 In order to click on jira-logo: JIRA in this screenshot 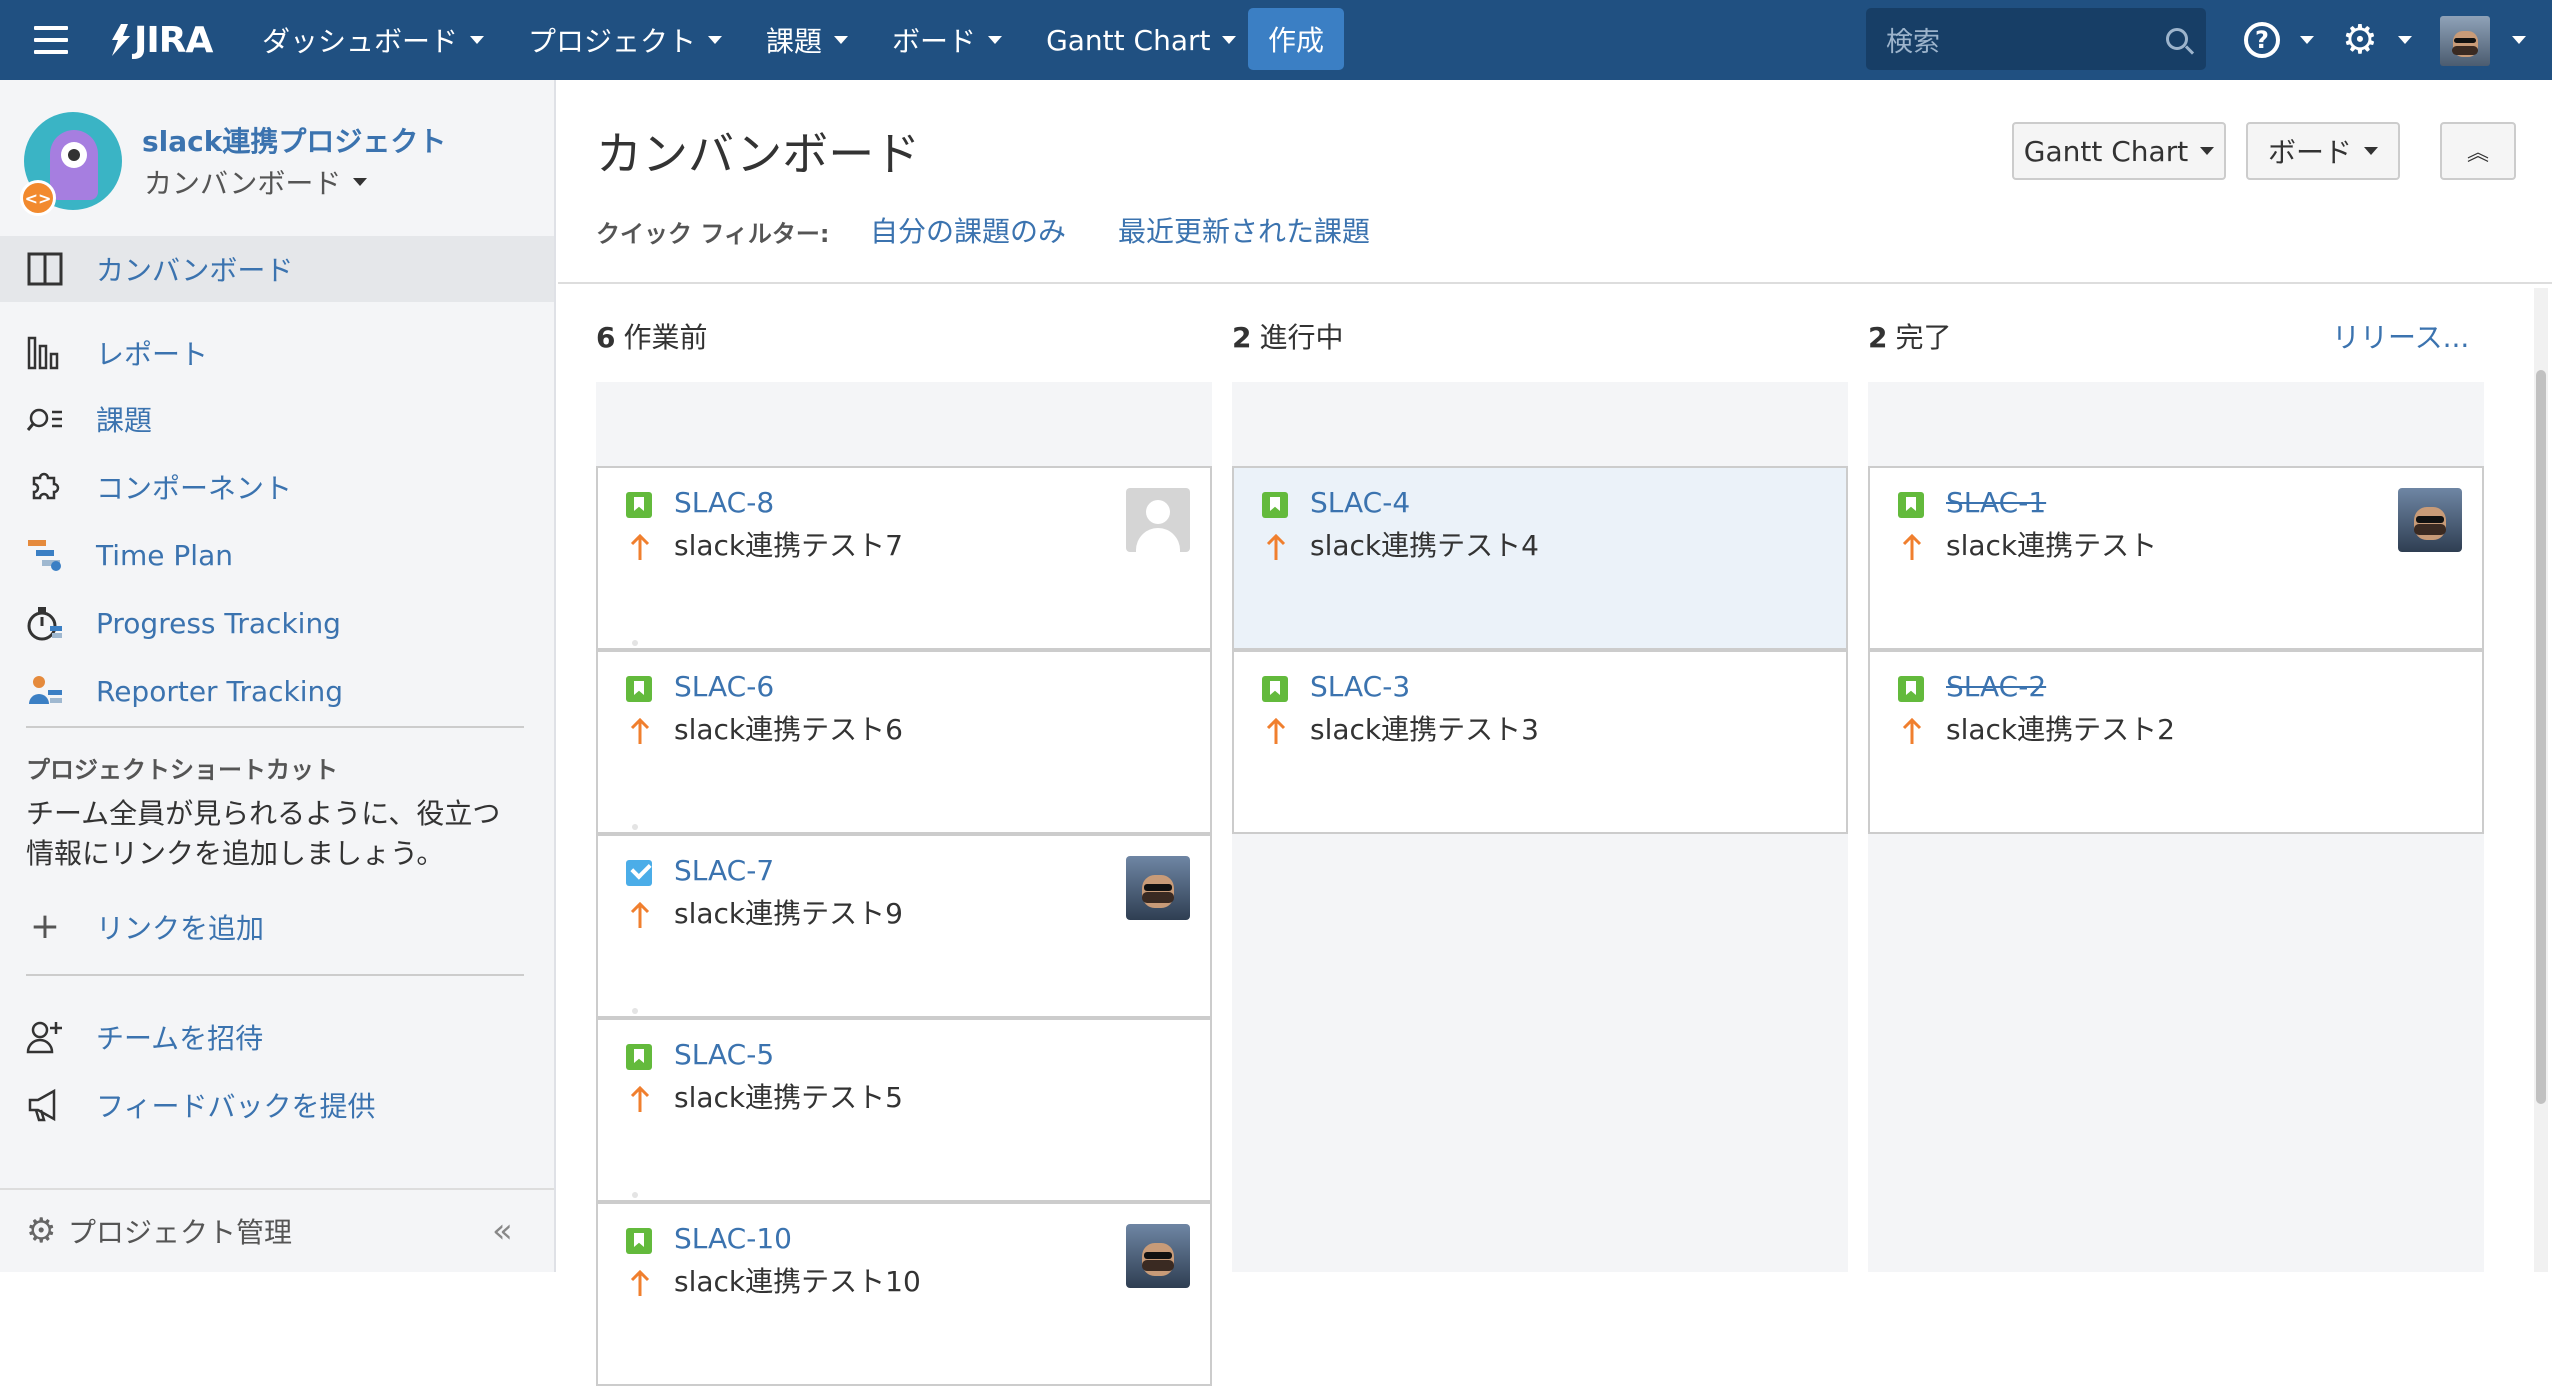, I will do `click(160, 40)`.